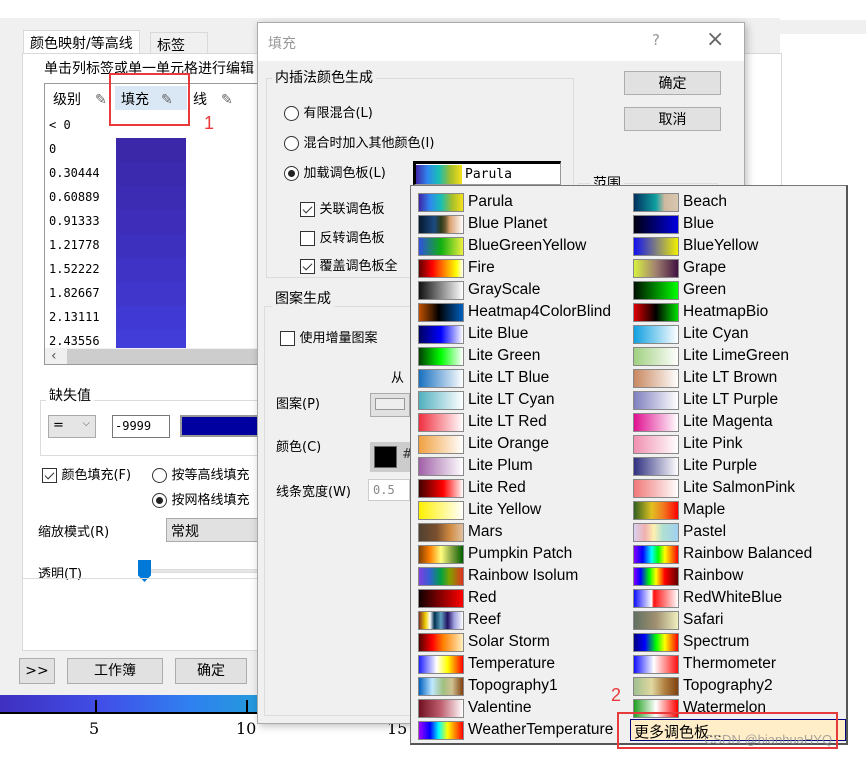 The height and width of the screenshot is (759, 866). Describe the element at coordinates (711, 356) in the screenshot. I see `palette-item: Lite LimeGreen` at that location.